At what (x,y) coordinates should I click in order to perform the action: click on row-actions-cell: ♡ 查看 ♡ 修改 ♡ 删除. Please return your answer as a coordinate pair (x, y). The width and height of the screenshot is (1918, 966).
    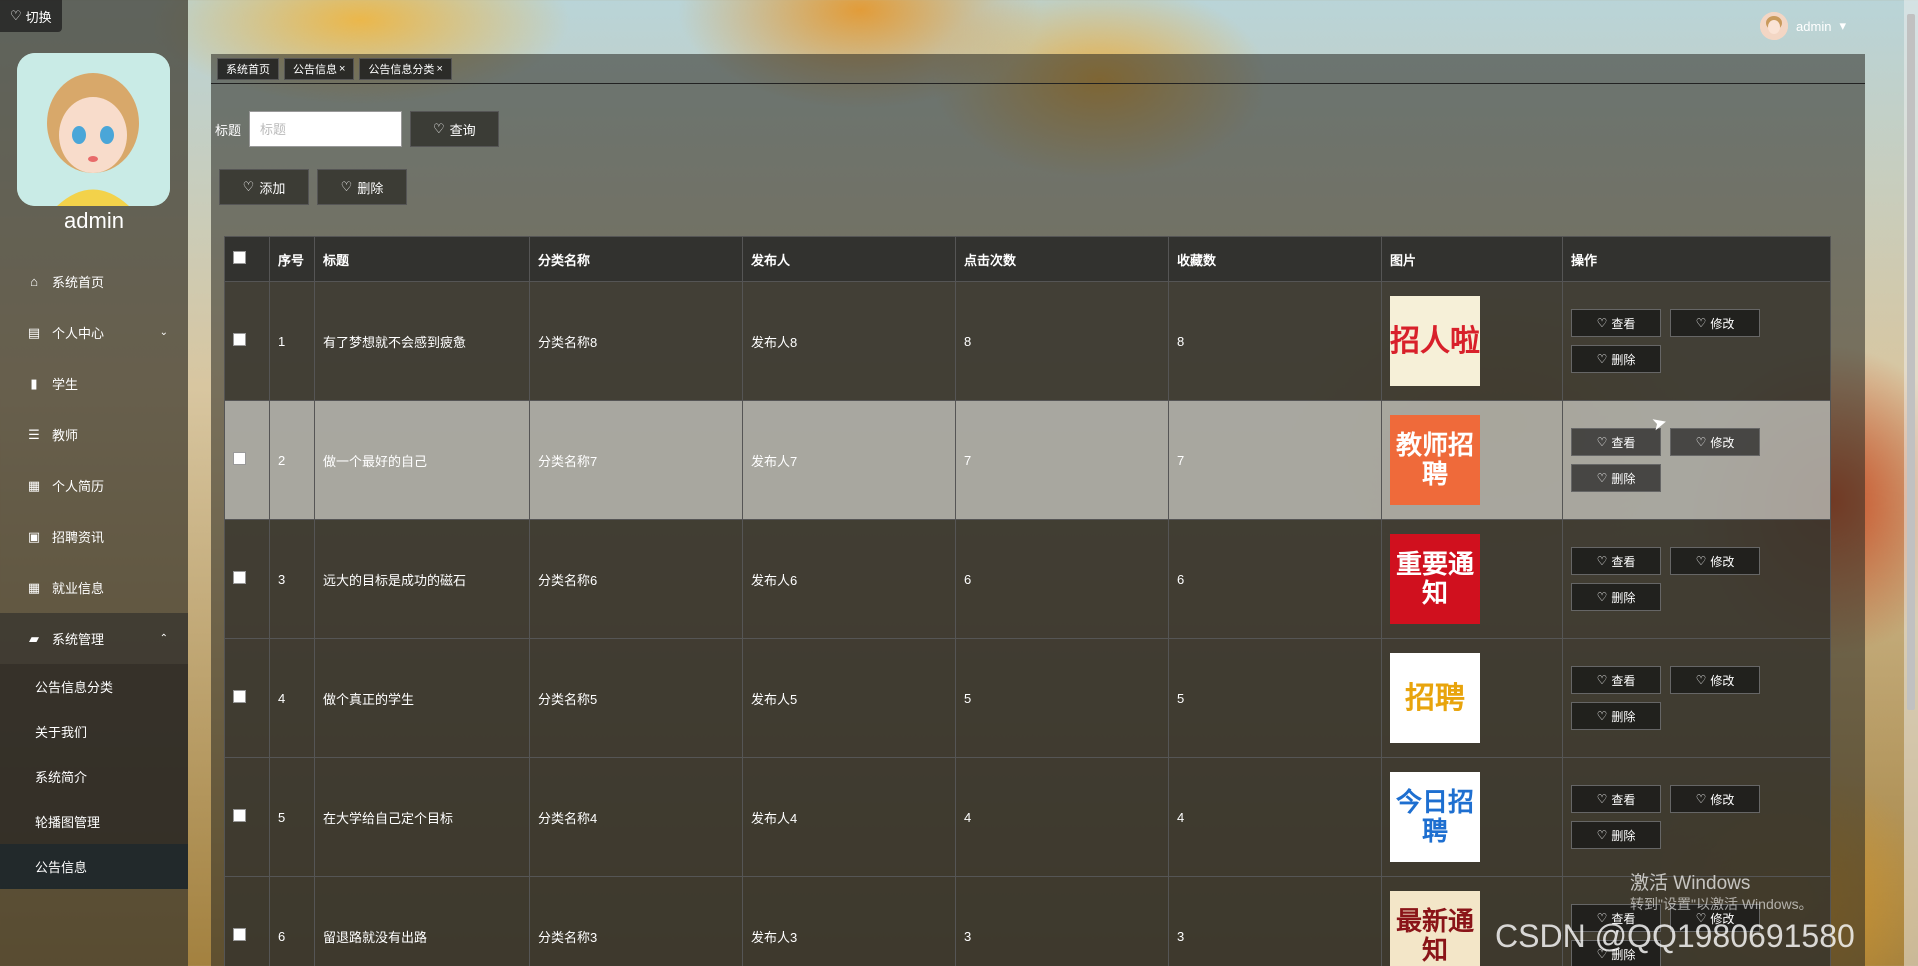
    Looking at the image, I should click on (1696, 579).